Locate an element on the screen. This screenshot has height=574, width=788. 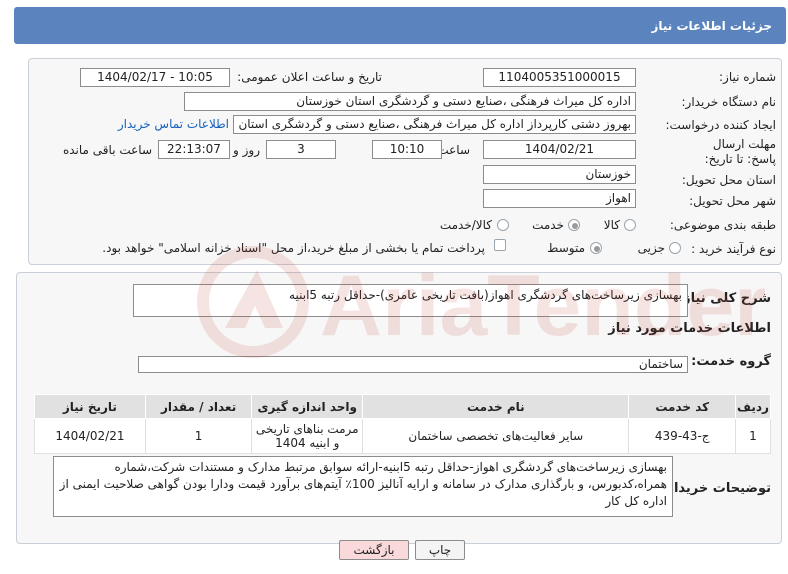
col-need-date: تاریخ نیاز is located at coordinates (90, 406).